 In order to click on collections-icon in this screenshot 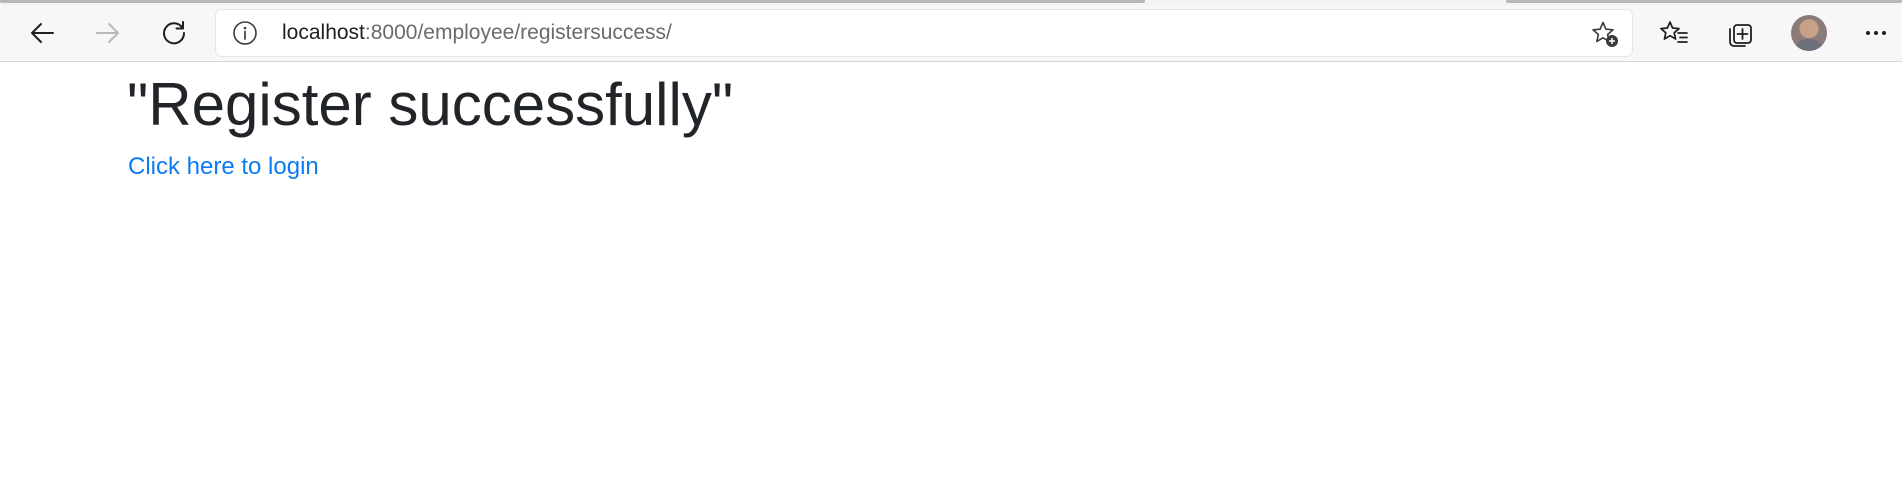, I will do `click(1740, 35)`.